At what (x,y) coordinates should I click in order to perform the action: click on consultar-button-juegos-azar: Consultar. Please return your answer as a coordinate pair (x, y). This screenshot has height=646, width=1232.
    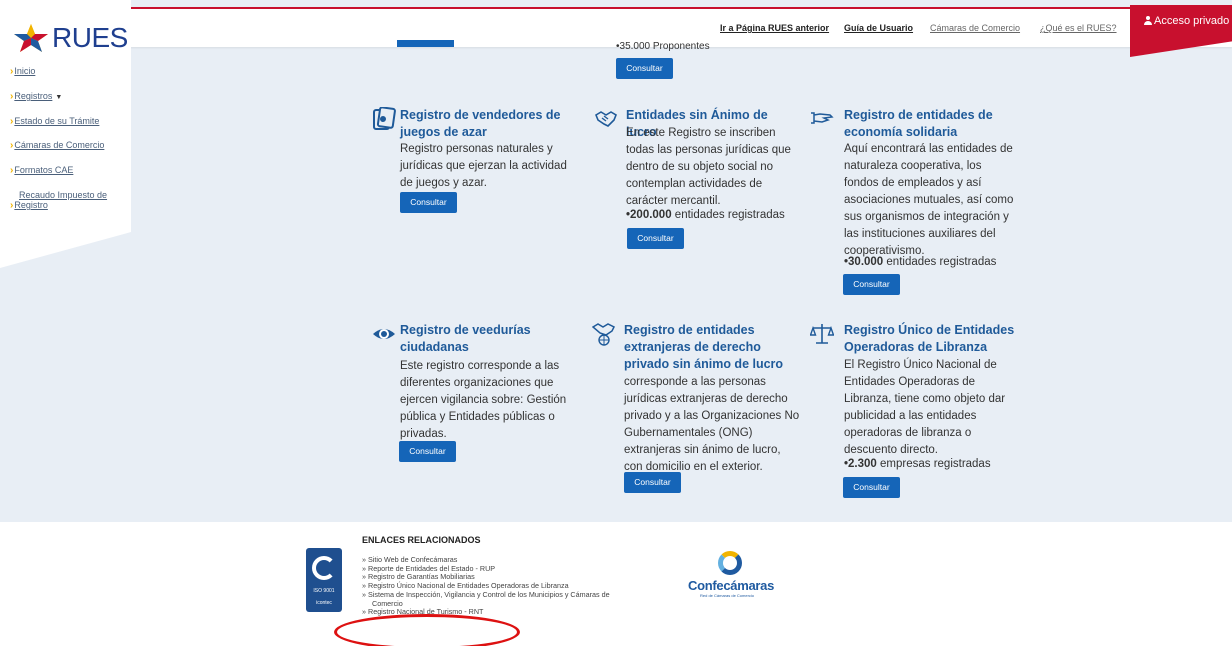
    Looking at the image, I should click on (428, 202).